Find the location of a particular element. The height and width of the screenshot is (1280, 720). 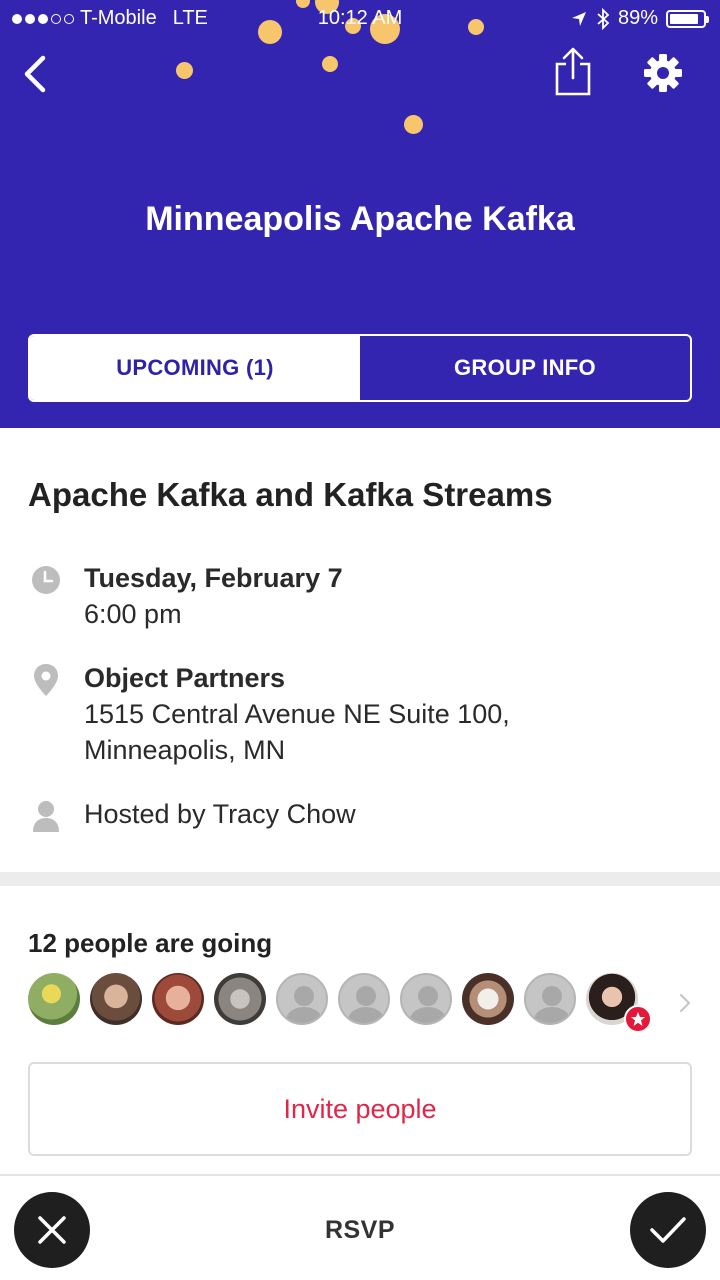

tab-upcoming: UPCOMING (1) is located at coordinates (195, 368).